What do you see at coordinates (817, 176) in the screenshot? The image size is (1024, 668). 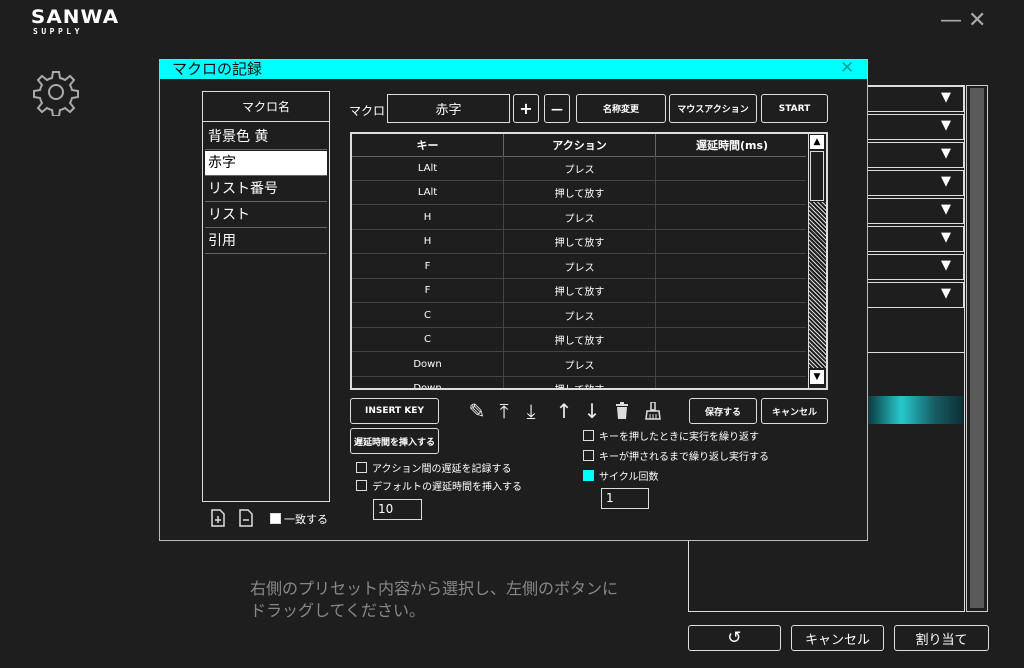 I see `table-scrollbar-thumb` at bounding box center [817, 176].